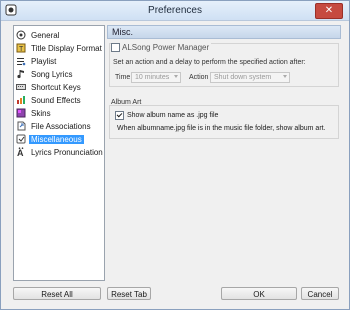 The width and height of the screenshot is (350, 310). I want to click on sidebar-item-label: Miscellaneous, so click(56, 139).